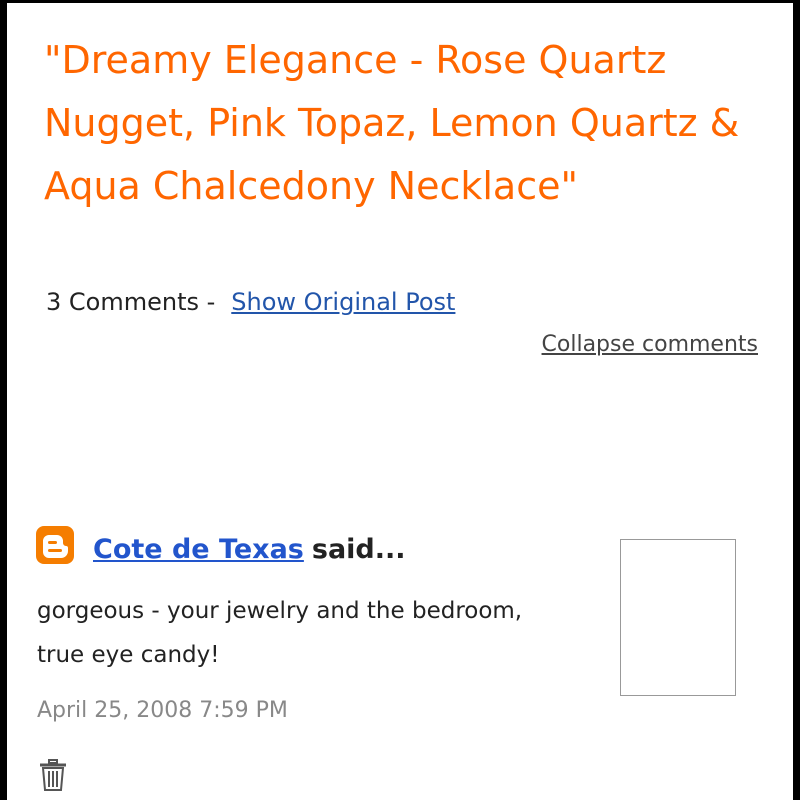  What do you see at coordinates (55, 545) in the screenshot?
I see `blogger-icon` at bounding box center [55, 545].